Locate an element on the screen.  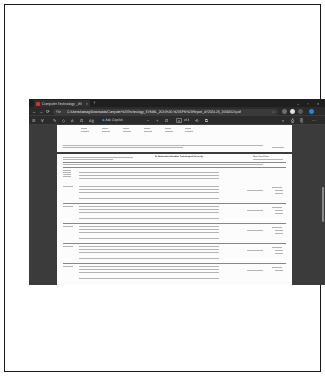
pdf-icon is located at coordinates (38, 103).